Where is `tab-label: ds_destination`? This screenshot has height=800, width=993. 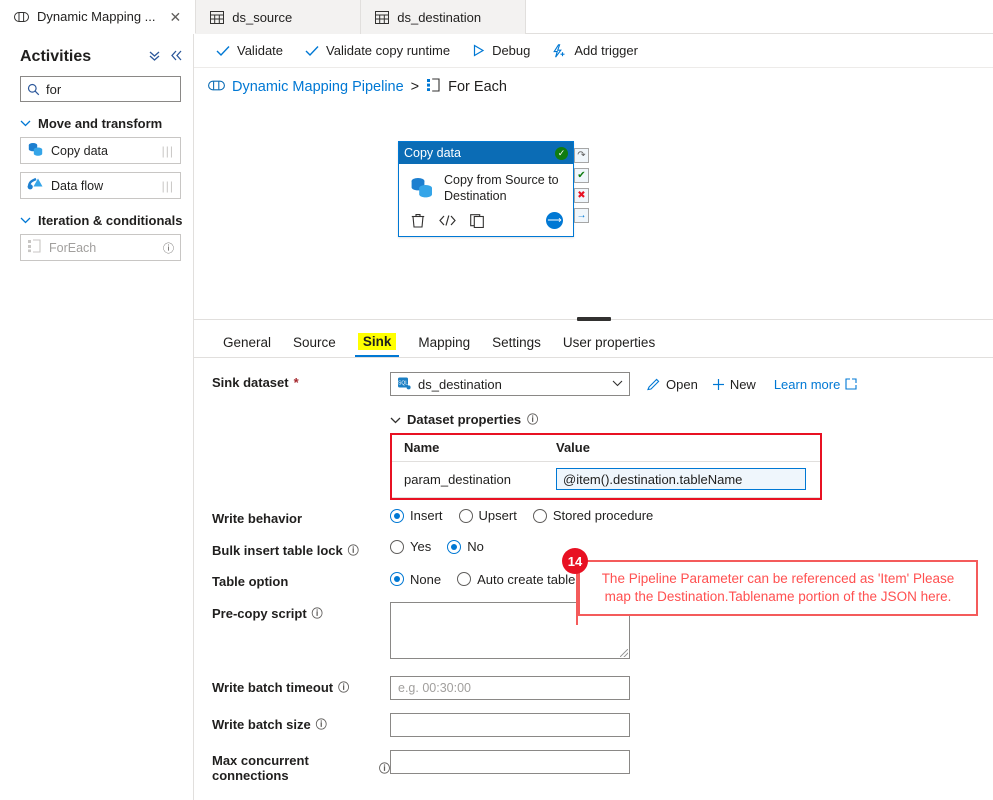 tab-label: ds_destination is located at coordinates (439, 17).